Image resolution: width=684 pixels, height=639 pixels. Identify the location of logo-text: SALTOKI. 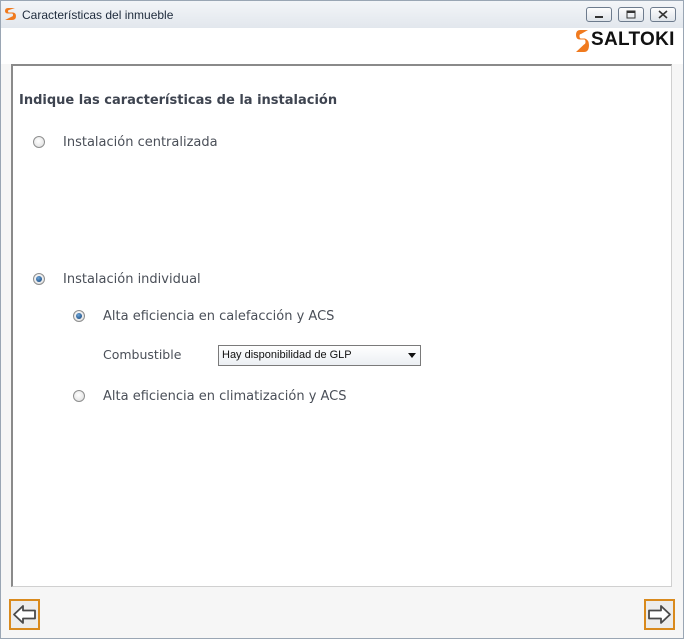
(633, 39).